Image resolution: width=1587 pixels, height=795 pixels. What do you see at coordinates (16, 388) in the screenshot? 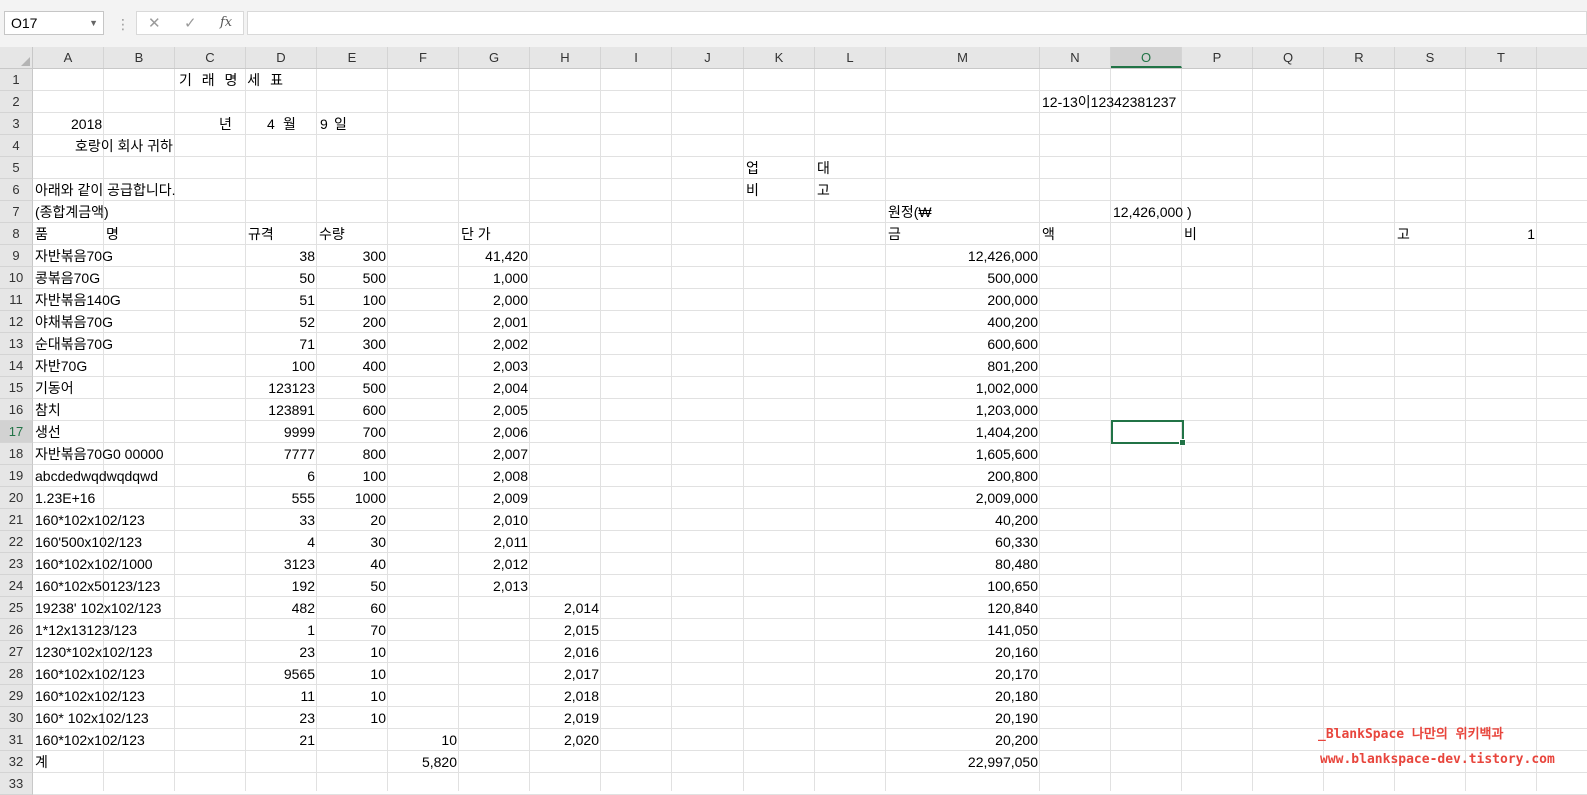
I see `row-header-15: 15` at bounding box center [16, 388].